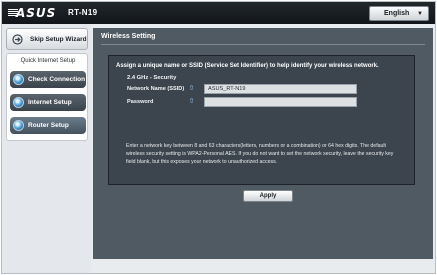  Describe the element at coordinates (140, 102) in the screenshot. I see `password-label: Password` at that location.